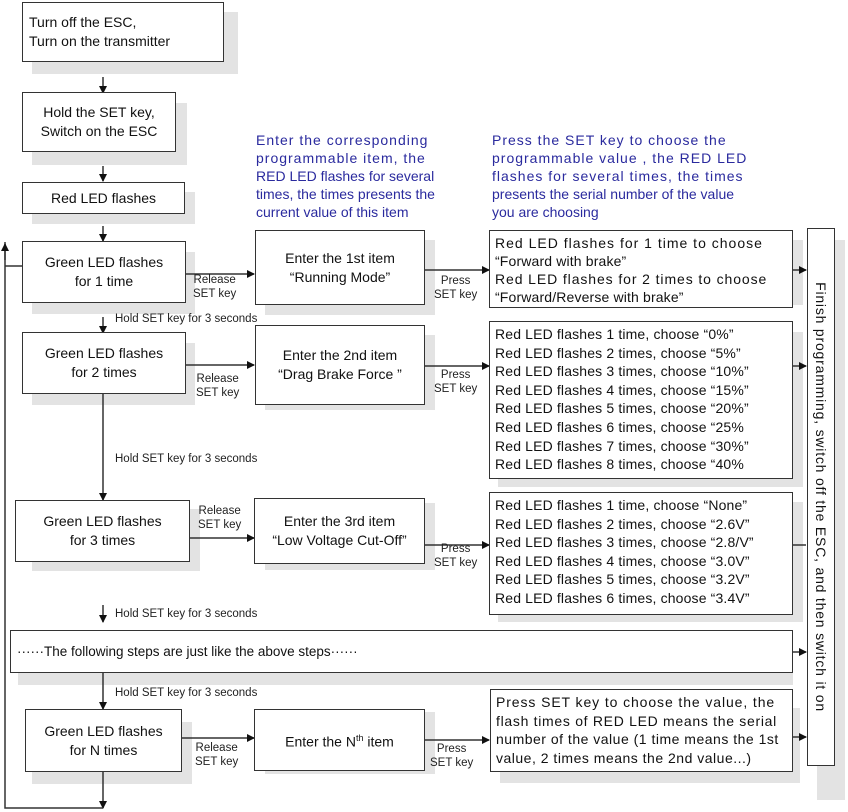  Describe the element at coordinates (100, 41) in the screenshot. I see `step-text: Turn on the transmitter` at that location.